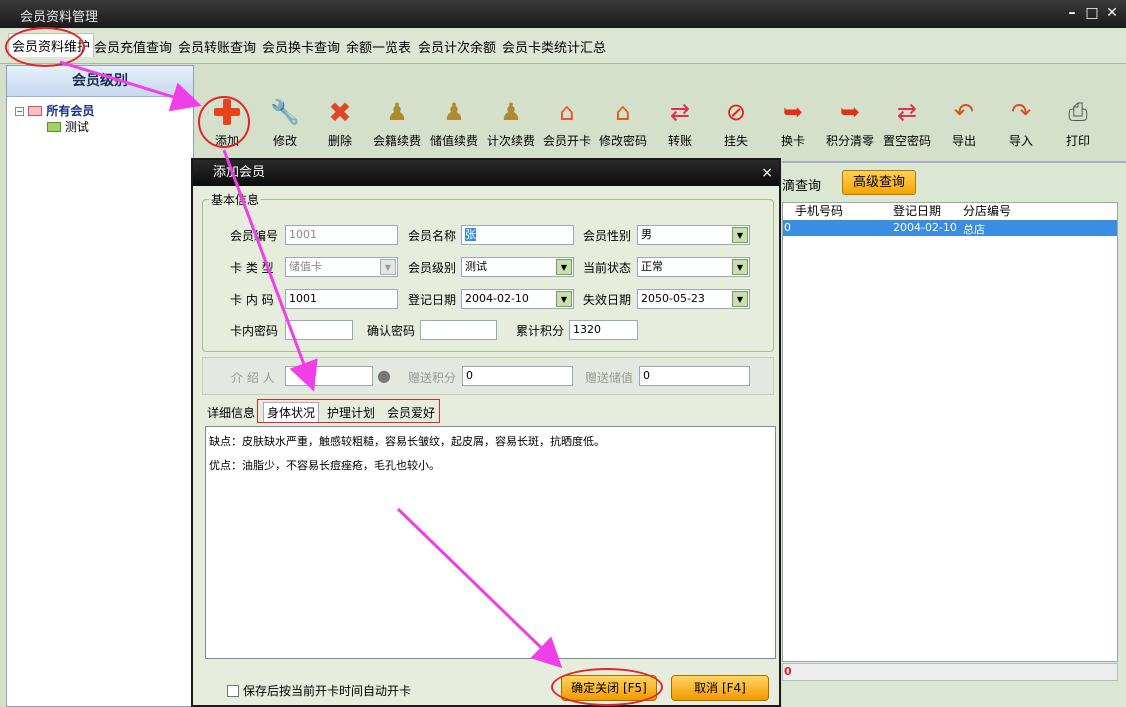  I want to click on tree-root-label: 所有会员, so click(70, 111).